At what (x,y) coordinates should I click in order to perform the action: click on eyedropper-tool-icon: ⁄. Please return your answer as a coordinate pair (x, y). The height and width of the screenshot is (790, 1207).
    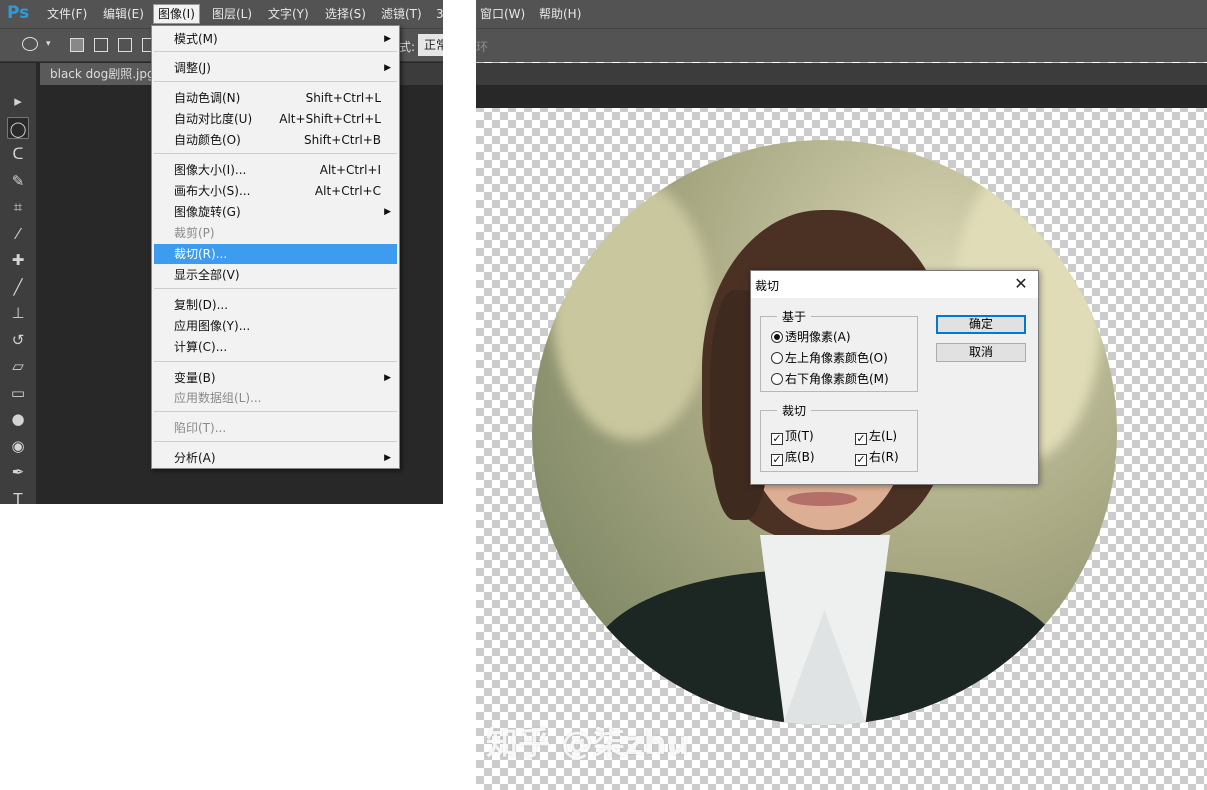
    Looking at the image, I should click on (18, 234).